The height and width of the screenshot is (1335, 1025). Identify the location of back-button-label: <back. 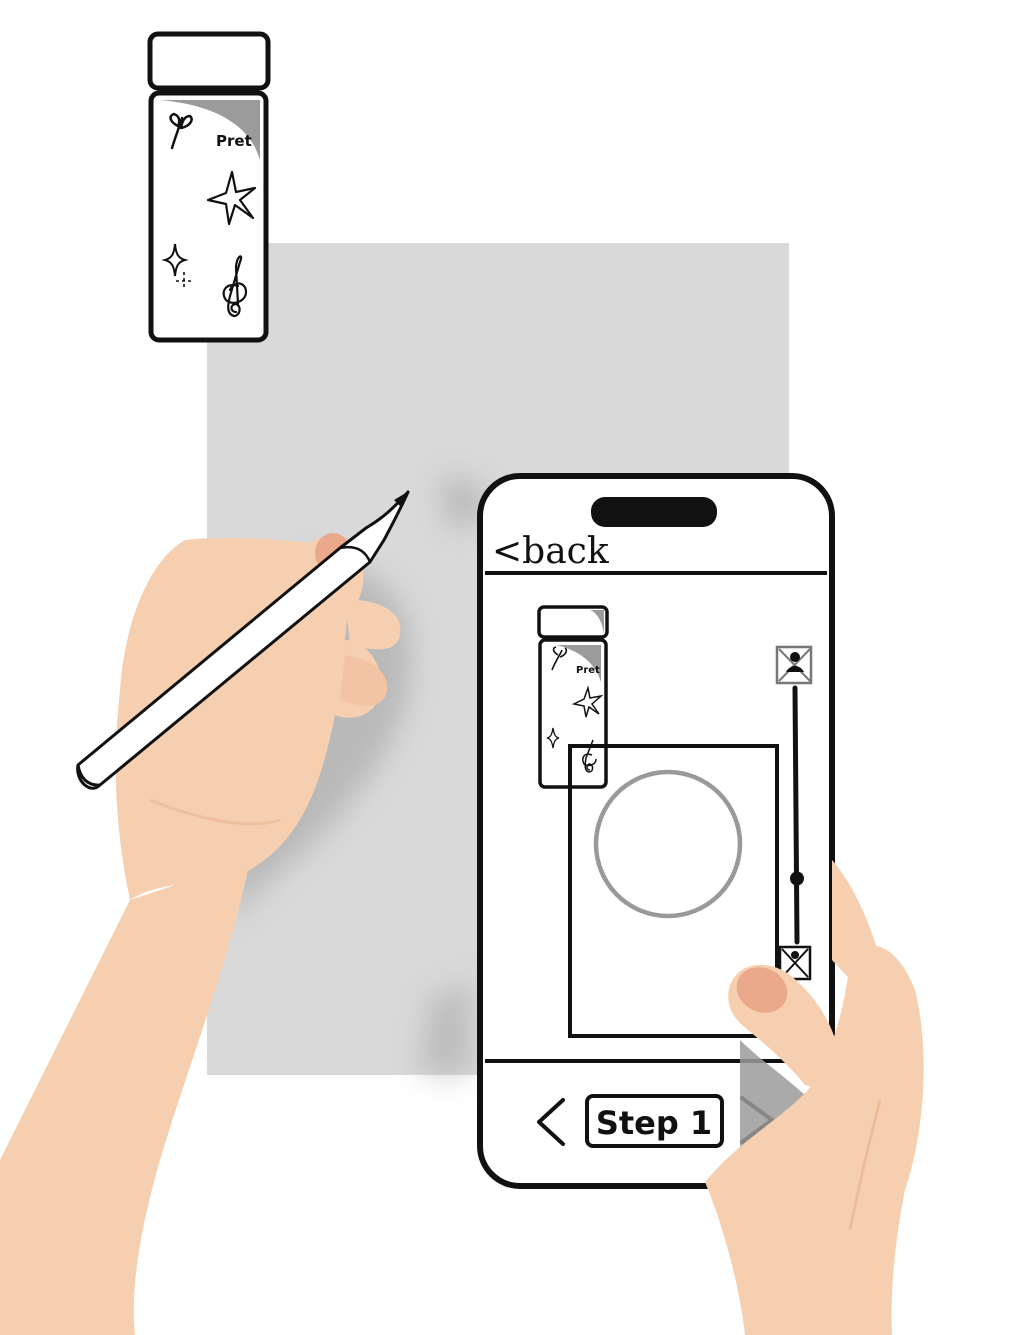
(551, 551).